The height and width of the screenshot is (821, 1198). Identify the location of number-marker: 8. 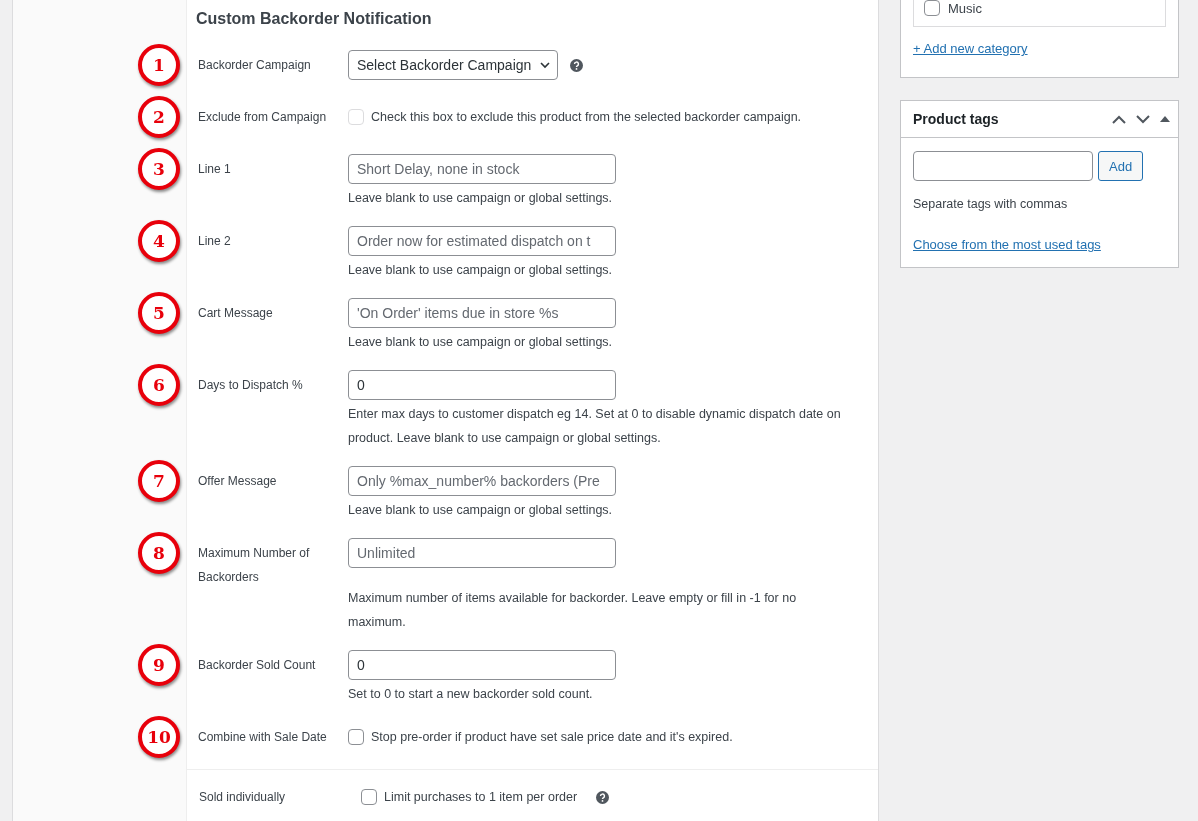
(159, 553).